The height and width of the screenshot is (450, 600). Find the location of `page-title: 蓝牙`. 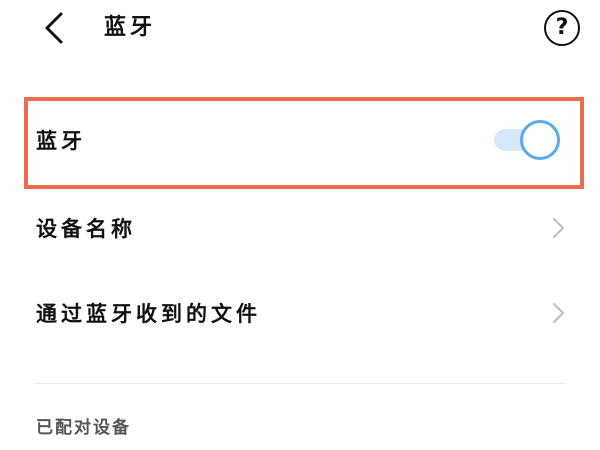

page-title: 蓝牙 is located at coordinates (130, 27).